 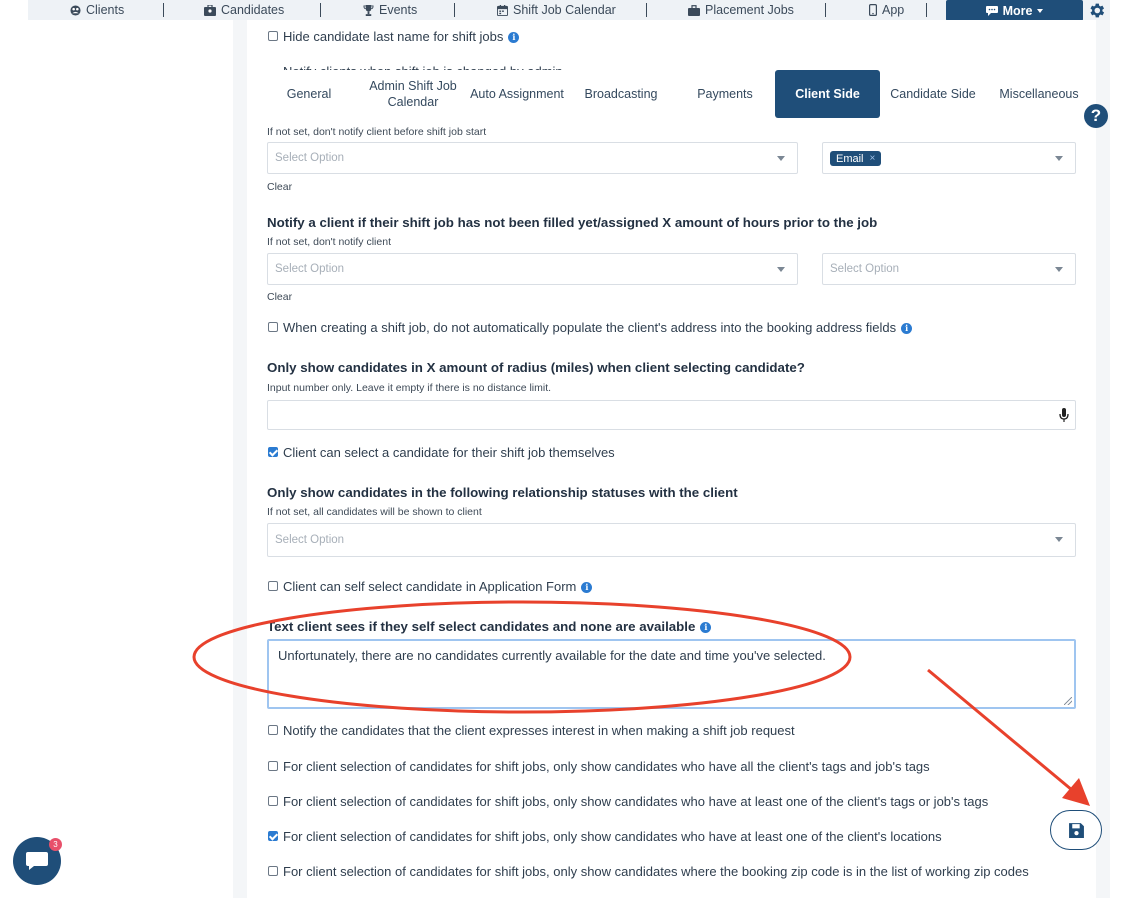 What do you see at coordinates (398, 10) in the screenshot?
I see `nav-events-label: Events` at bounding box center [398, 10].